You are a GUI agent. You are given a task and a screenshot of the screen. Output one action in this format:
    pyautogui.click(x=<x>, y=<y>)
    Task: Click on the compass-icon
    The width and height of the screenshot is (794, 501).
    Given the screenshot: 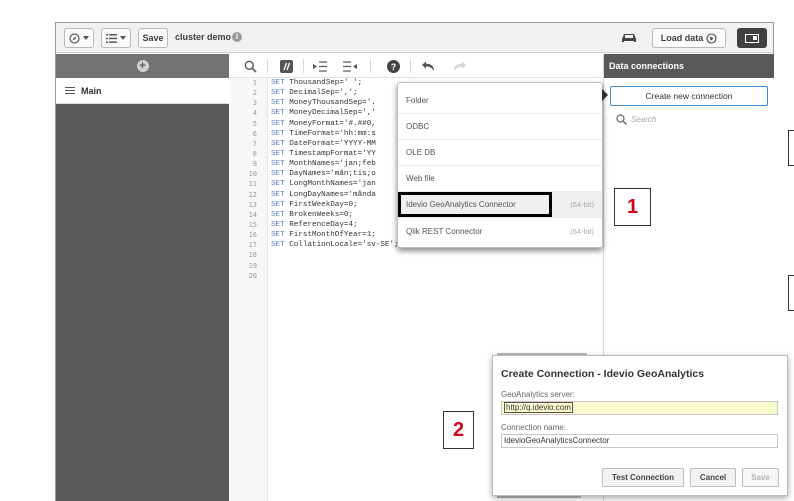 What is the action you would take?
    pyautogui.click(x=74, y=38)
    